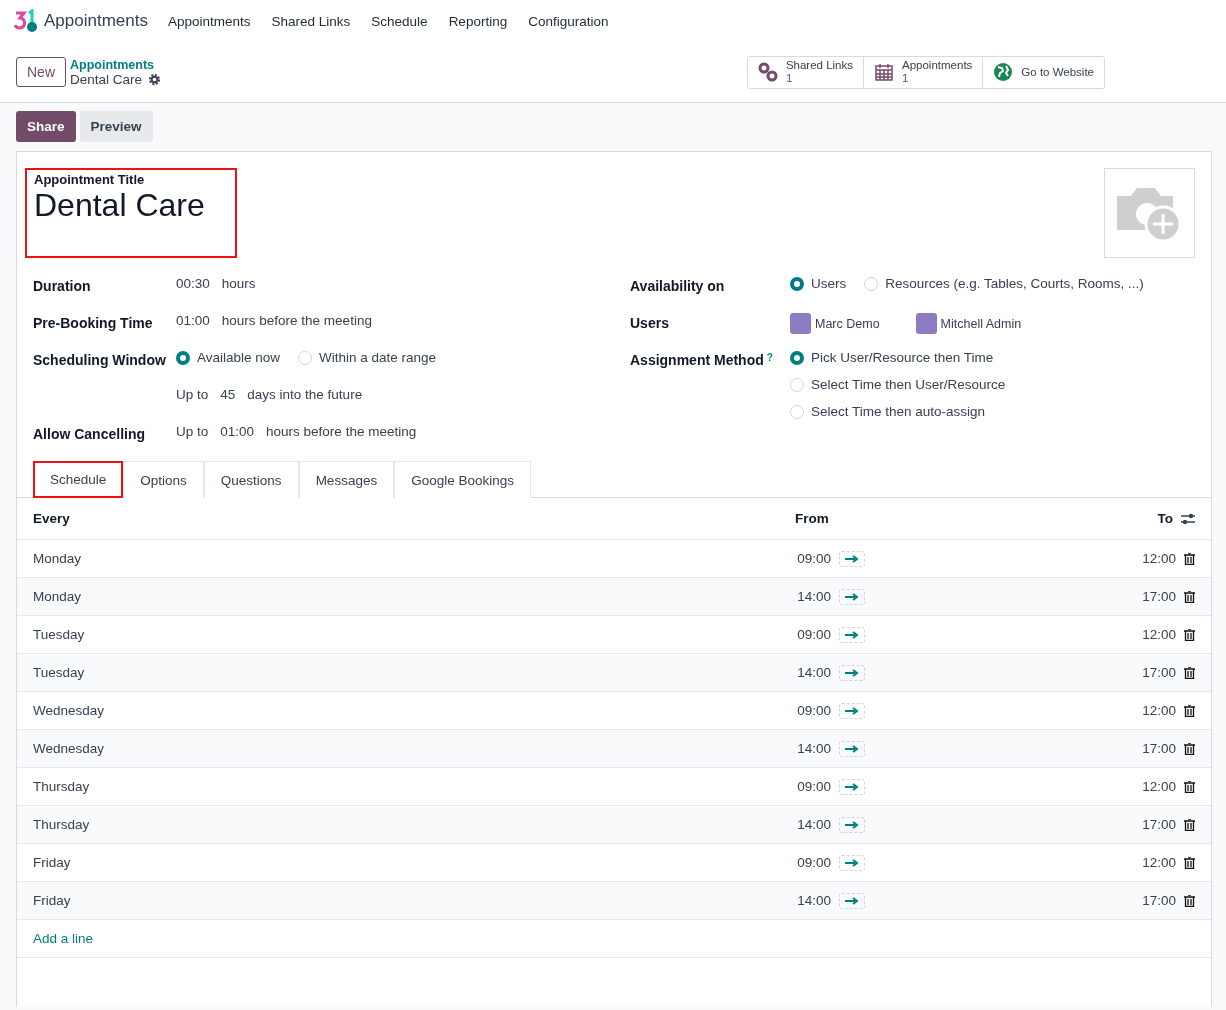 This screenshot has width=1226, height=1010. I want to click on settings-icon, so click(155, 79).